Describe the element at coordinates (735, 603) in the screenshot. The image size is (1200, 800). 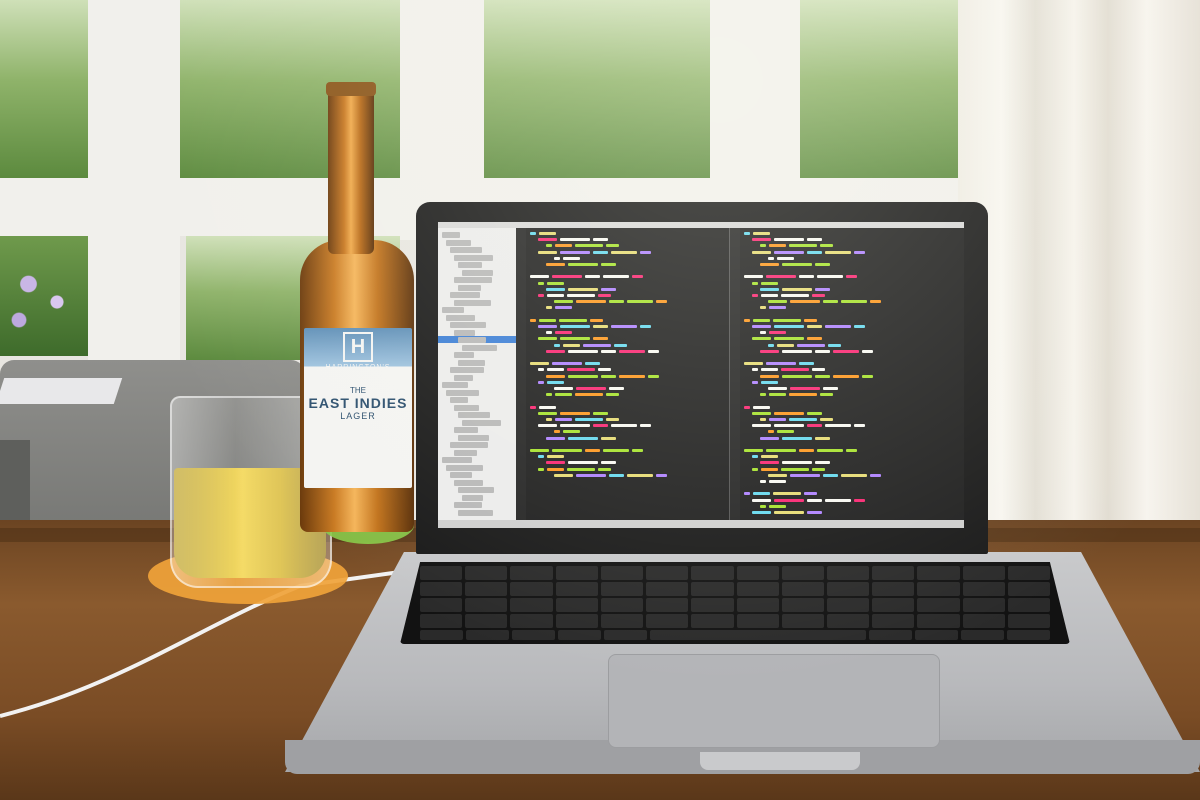
I see `keyboard` at that location.